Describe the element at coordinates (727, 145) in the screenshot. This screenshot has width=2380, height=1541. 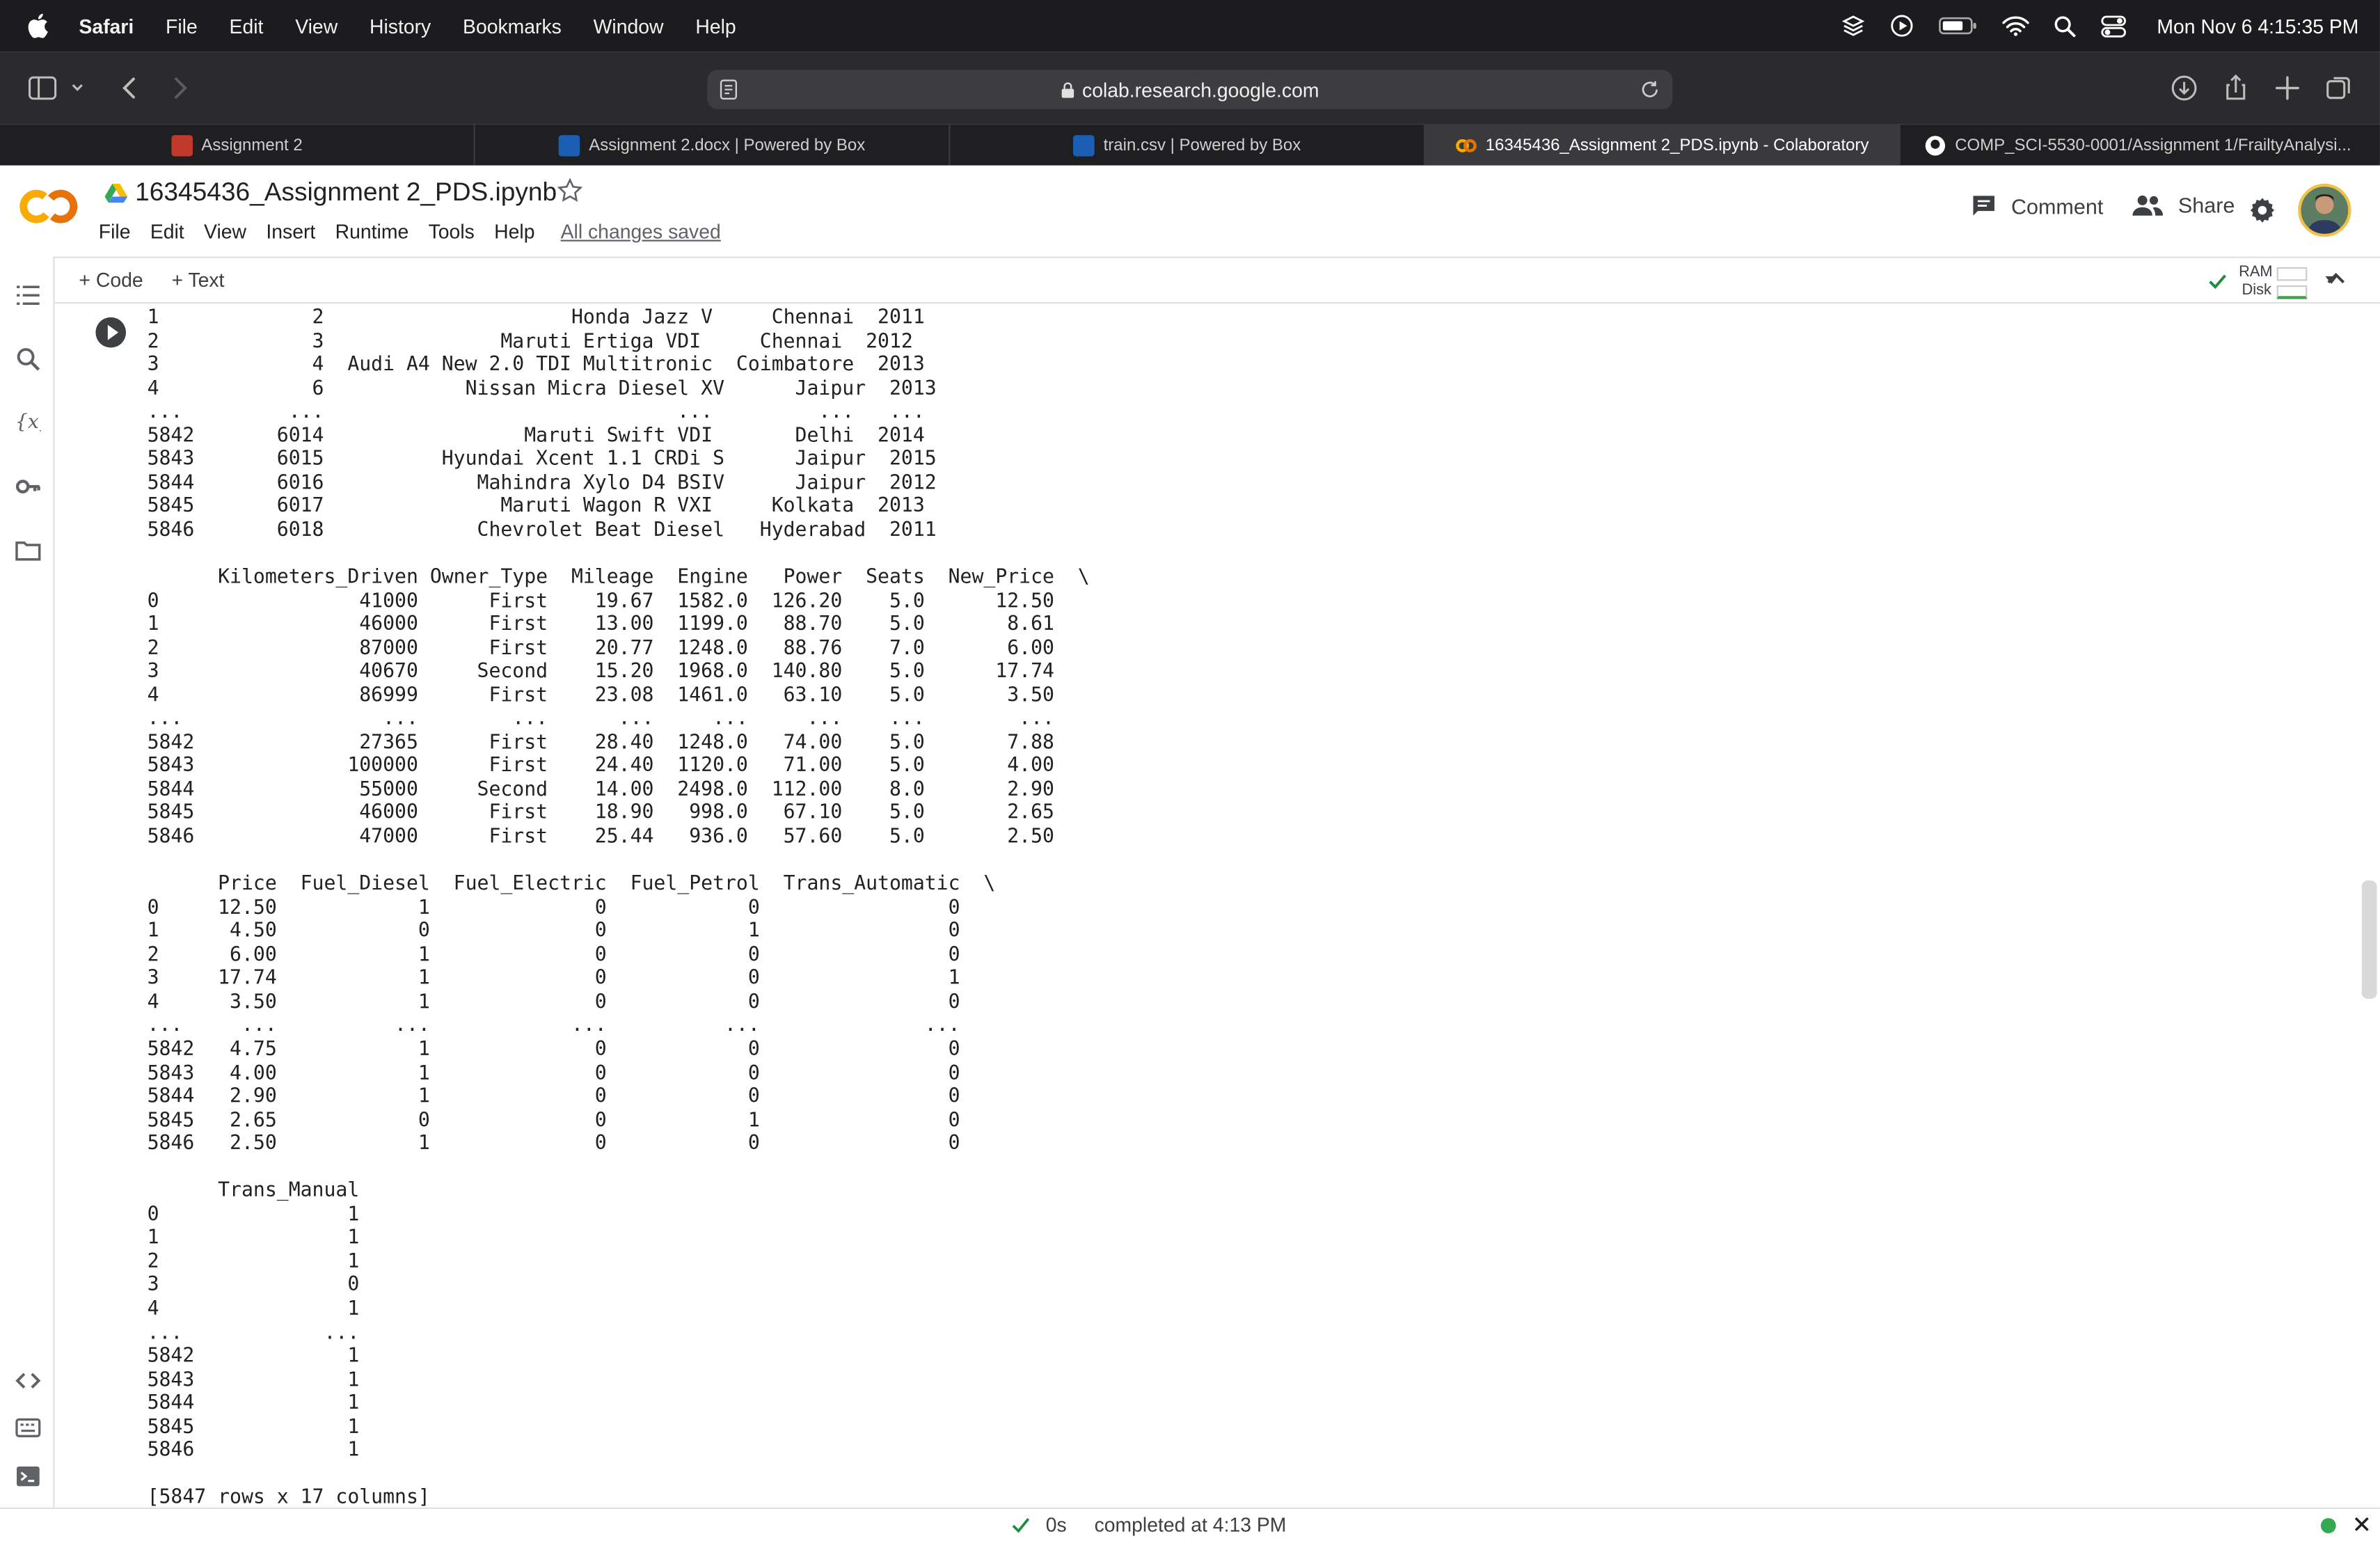
I see `tab-label: Assignment 2.docx | Powered by Box` at that location.